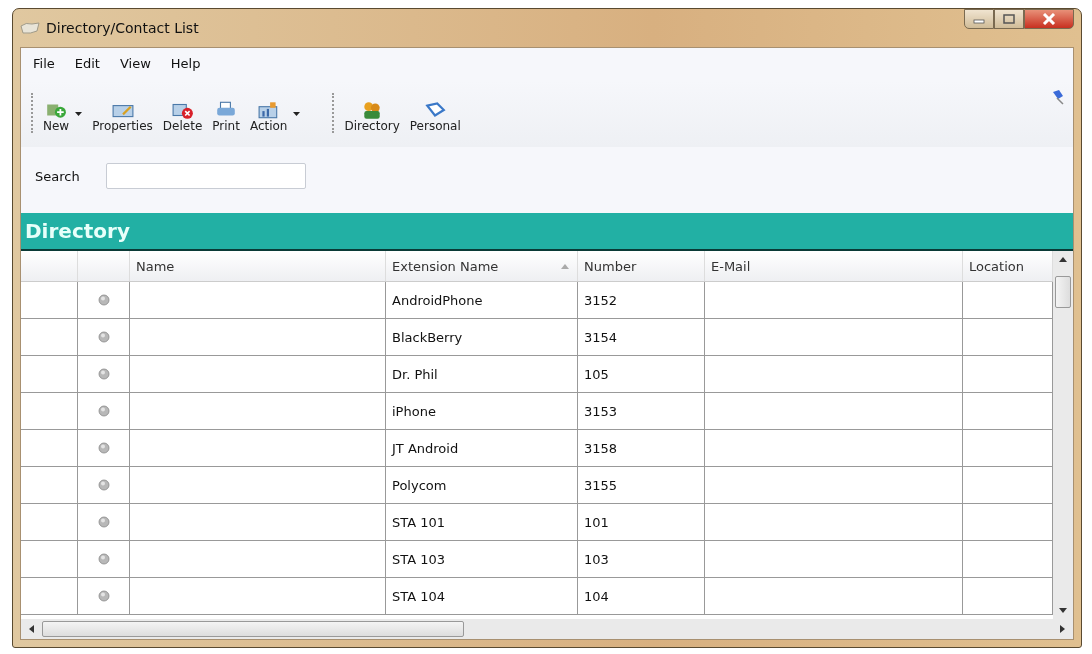 The height and width of the screenshot is (654, 1092). Describe the element at coordinates (1063, 610) in the screenshot. I see `scroll-down-icon` at that location.